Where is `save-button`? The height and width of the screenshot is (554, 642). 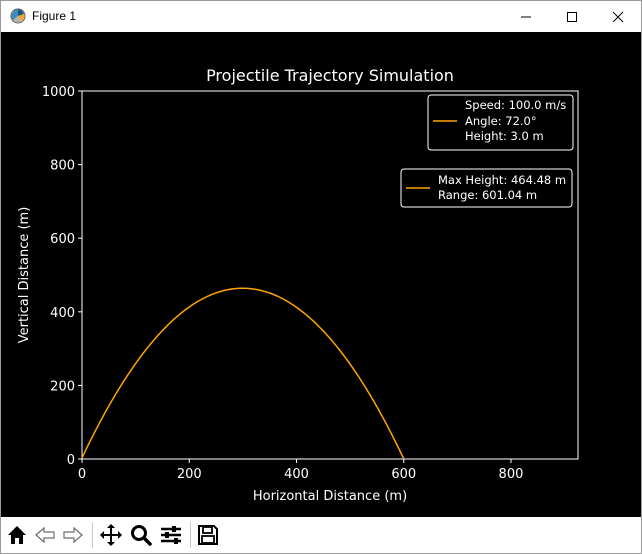
save-button is located at coordinates (208, 535).